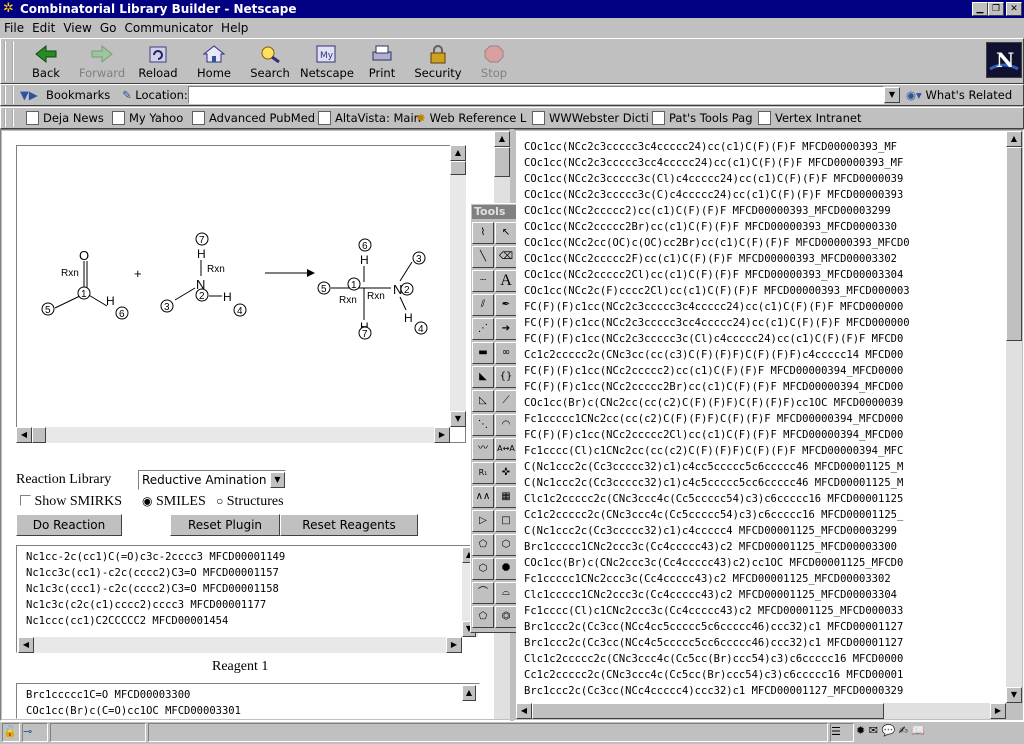  I want to click on wedge-bond-tool-icon: ◣, so click(483, 377).